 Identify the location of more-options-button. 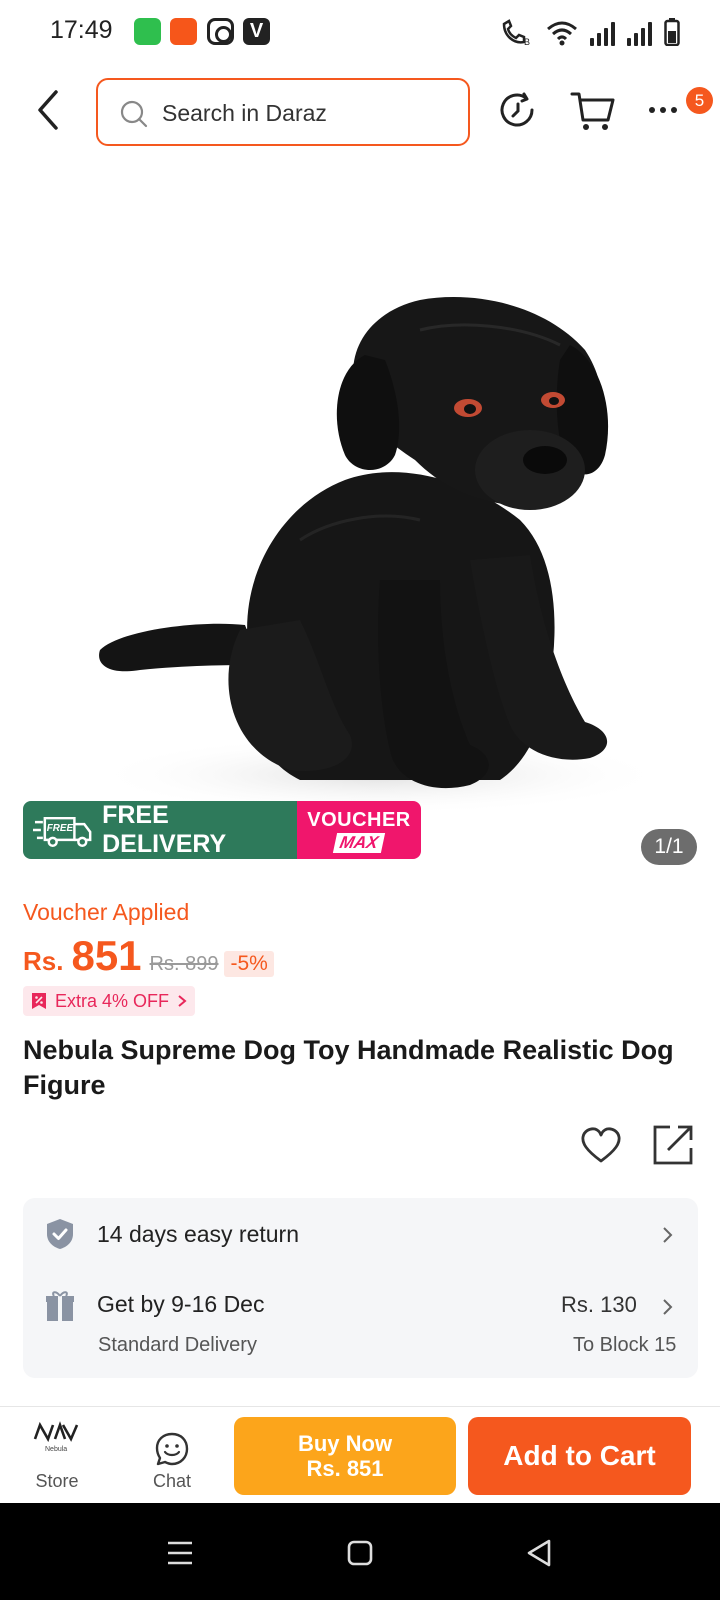
(668, 110).